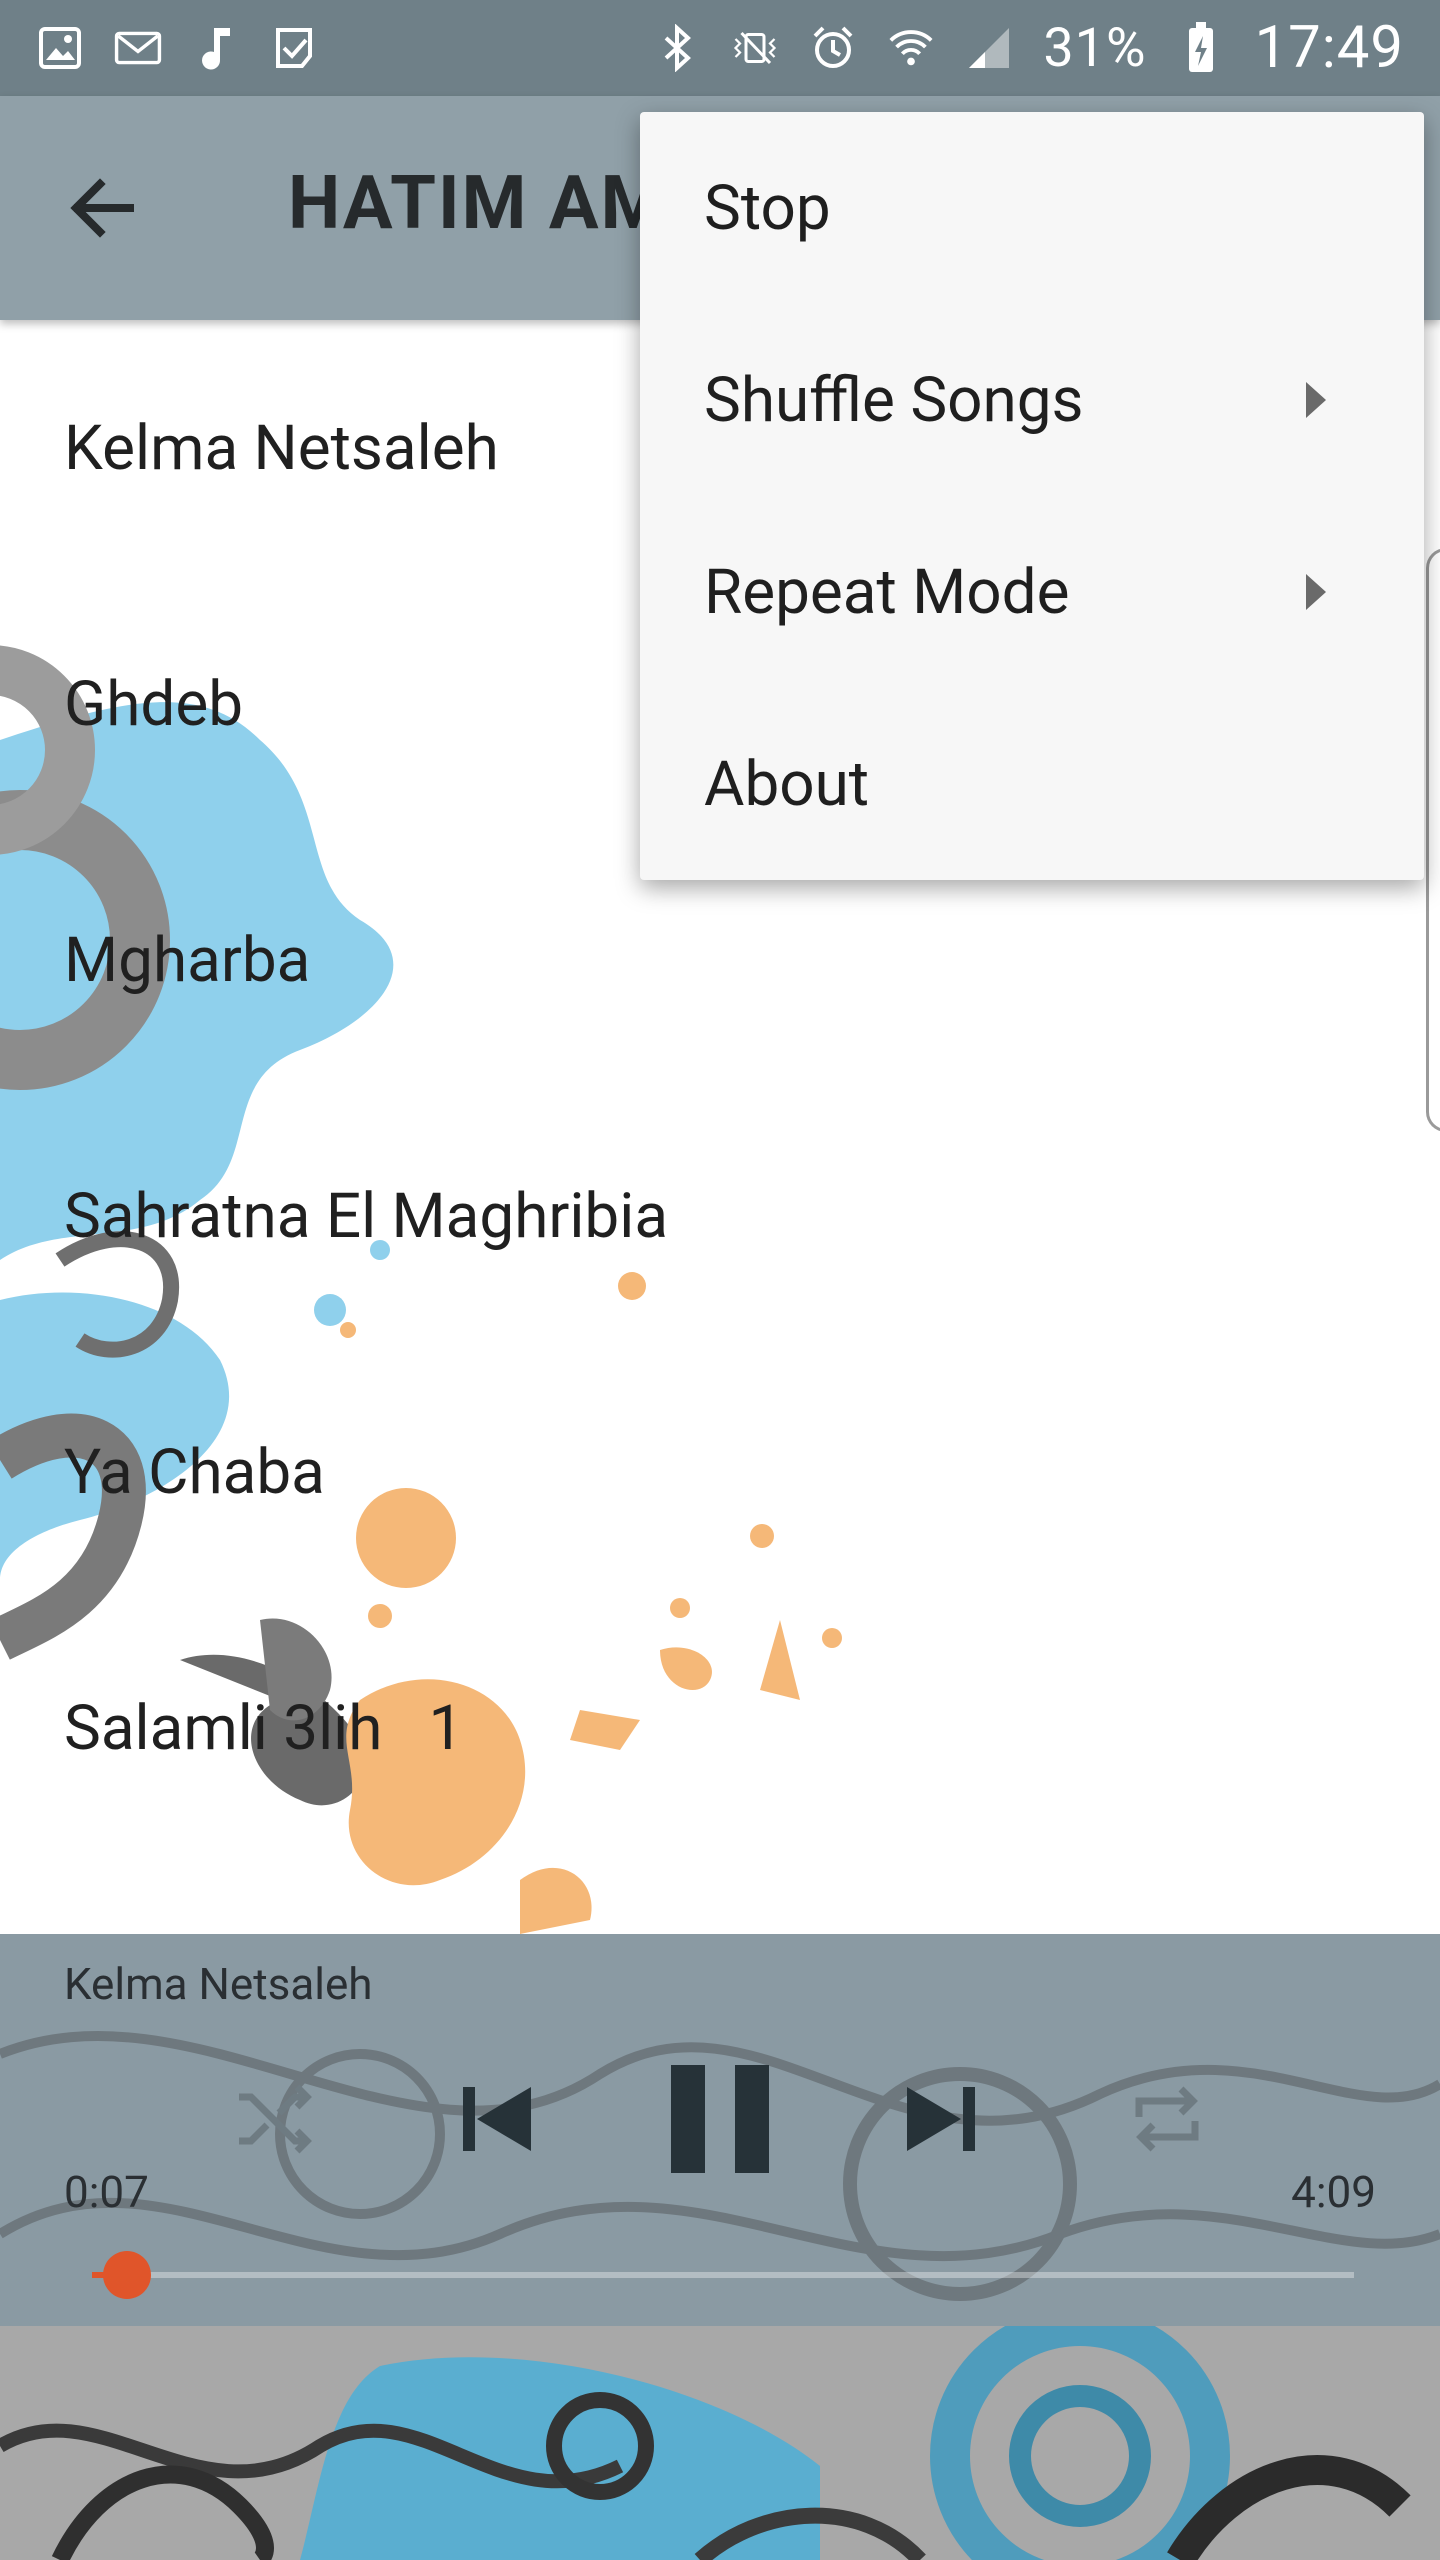 This screenshot has height=2560, width=1440. What do you see at coordinates (911, 48) in the screenshot?
I see `wifi-icon` at bounding box center [911, 48].